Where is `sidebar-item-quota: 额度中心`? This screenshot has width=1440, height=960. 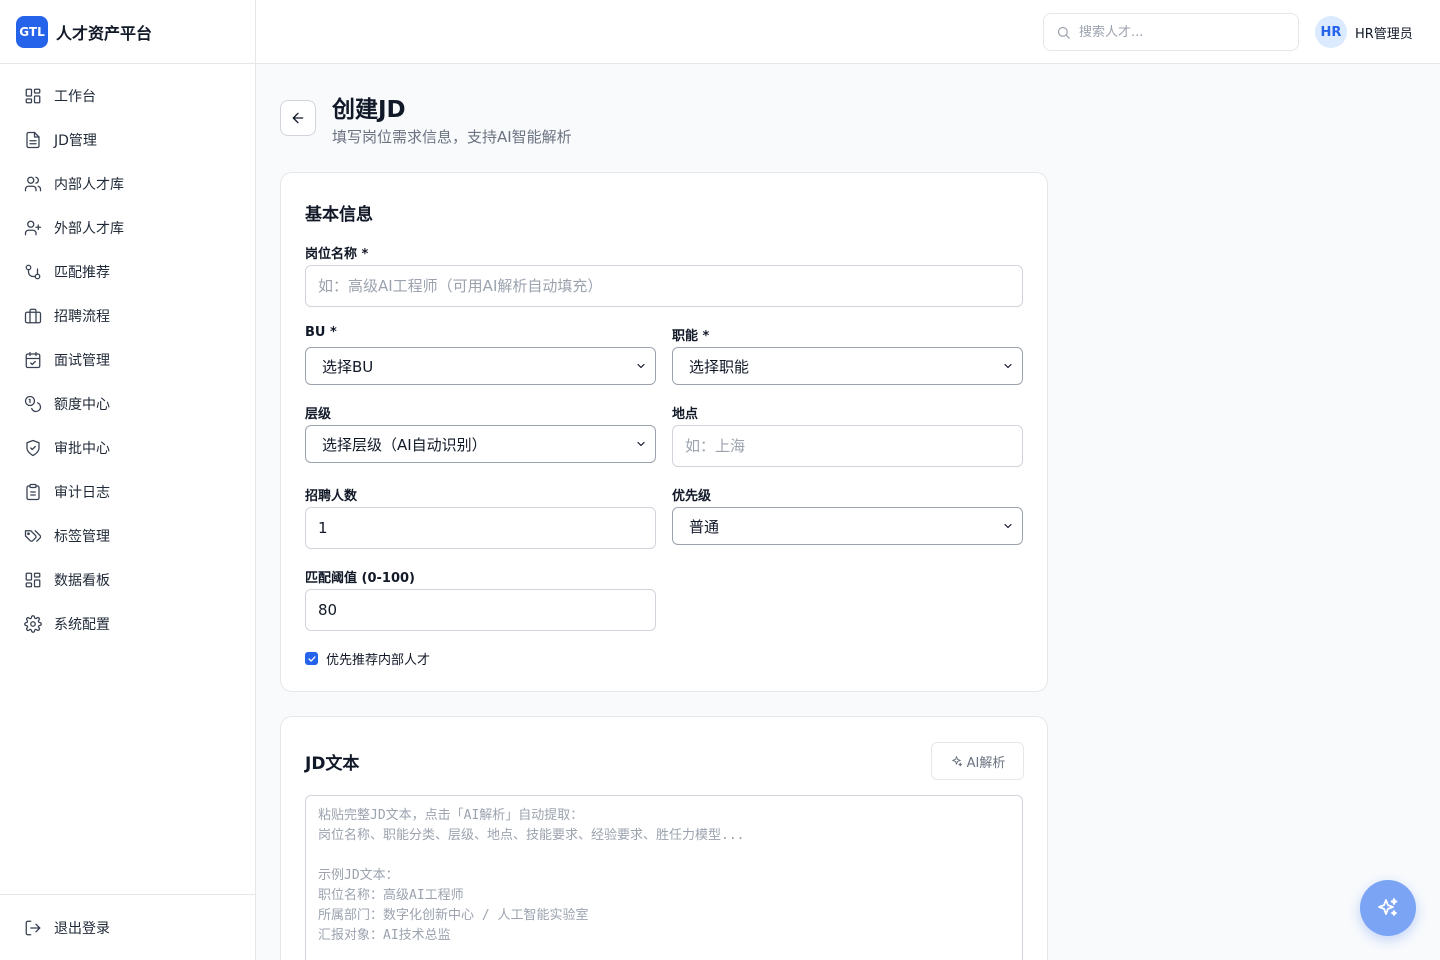
sidebar-item-quota: 额度中心 is located at coordinates (127, 404).